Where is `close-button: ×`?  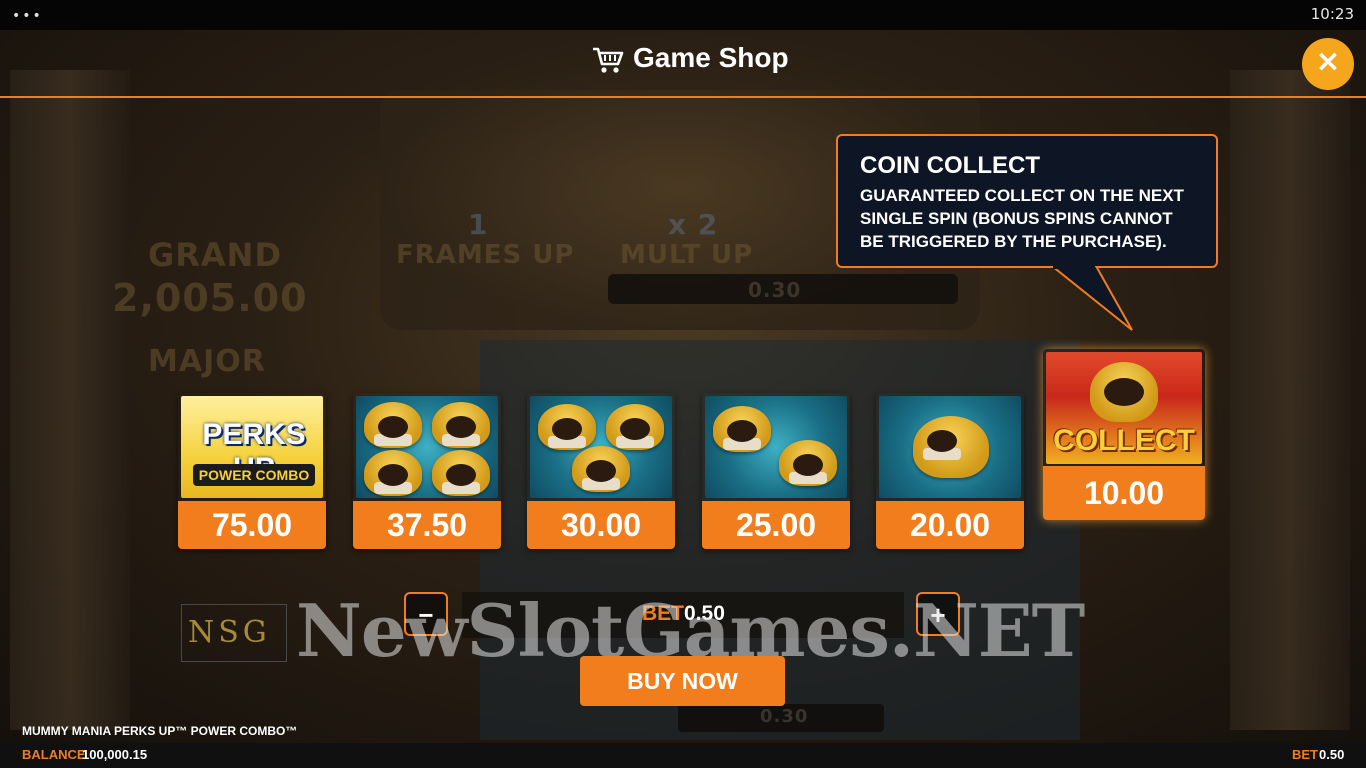 close-button: × is located at coordinates (1328, 64).